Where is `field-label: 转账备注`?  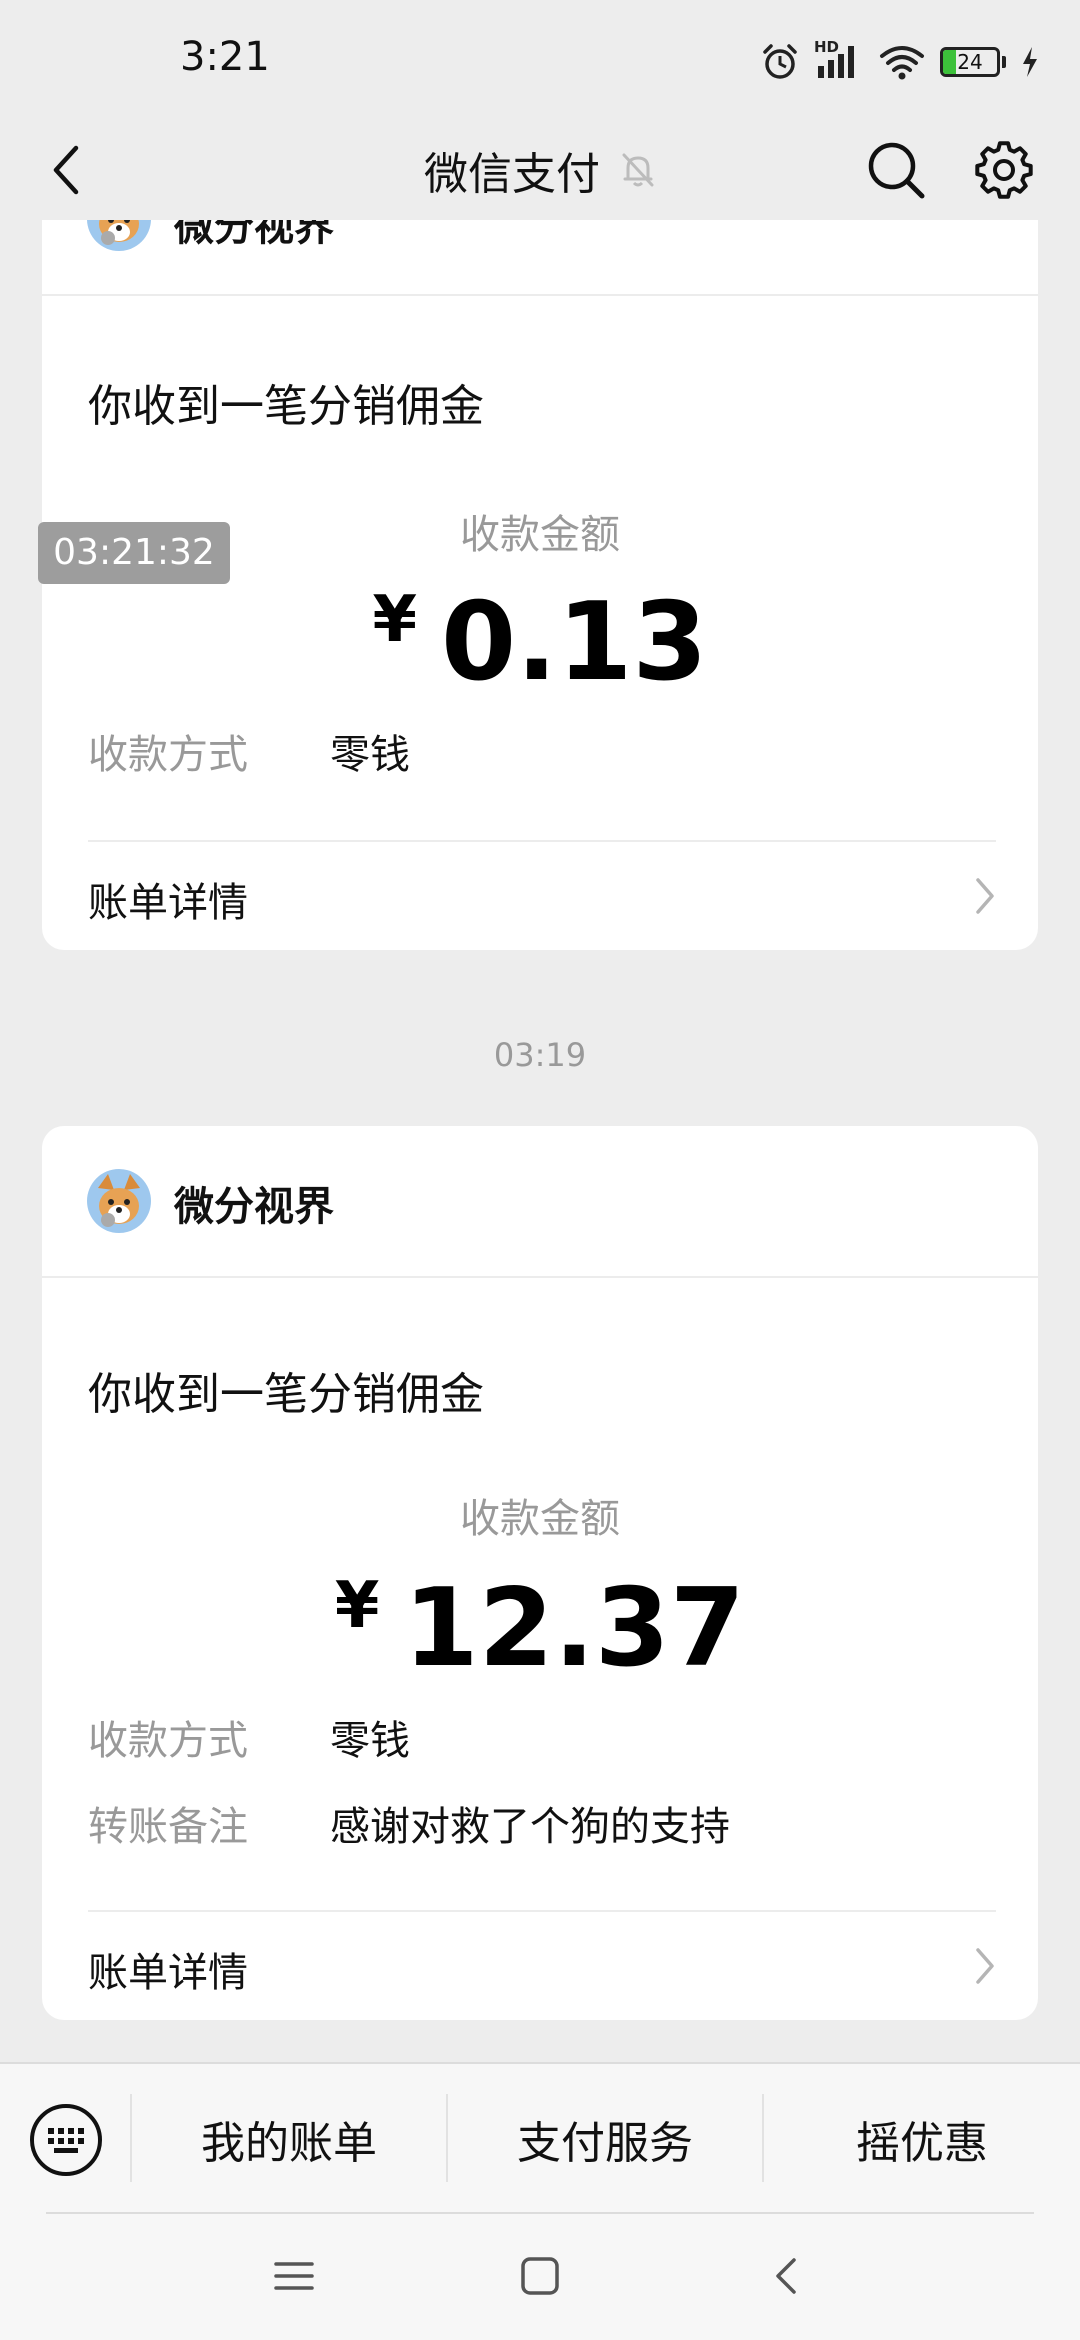 field-label: 转账备注 is located at coordinates (168, 1827).